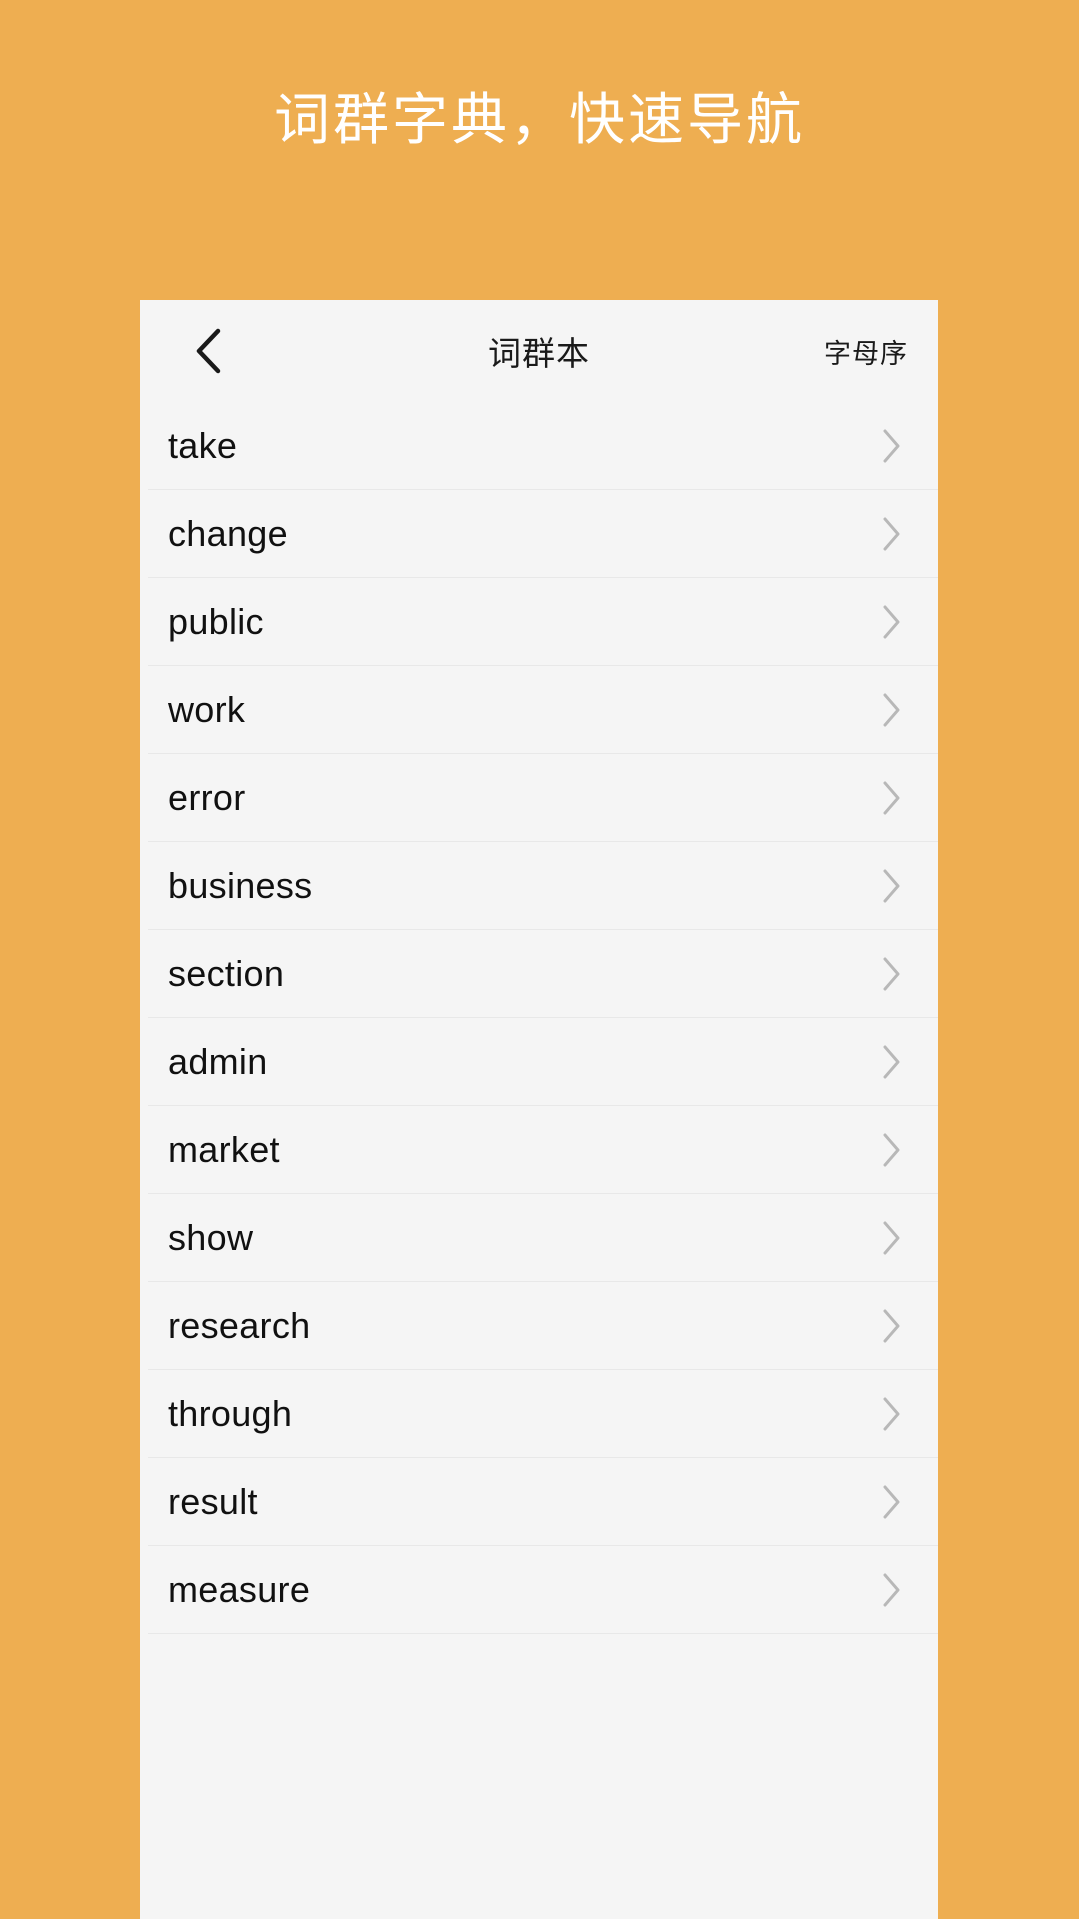  Describe the element at coordinates (539, 1150) in the screenshot. I see `list-item: market` at that location.